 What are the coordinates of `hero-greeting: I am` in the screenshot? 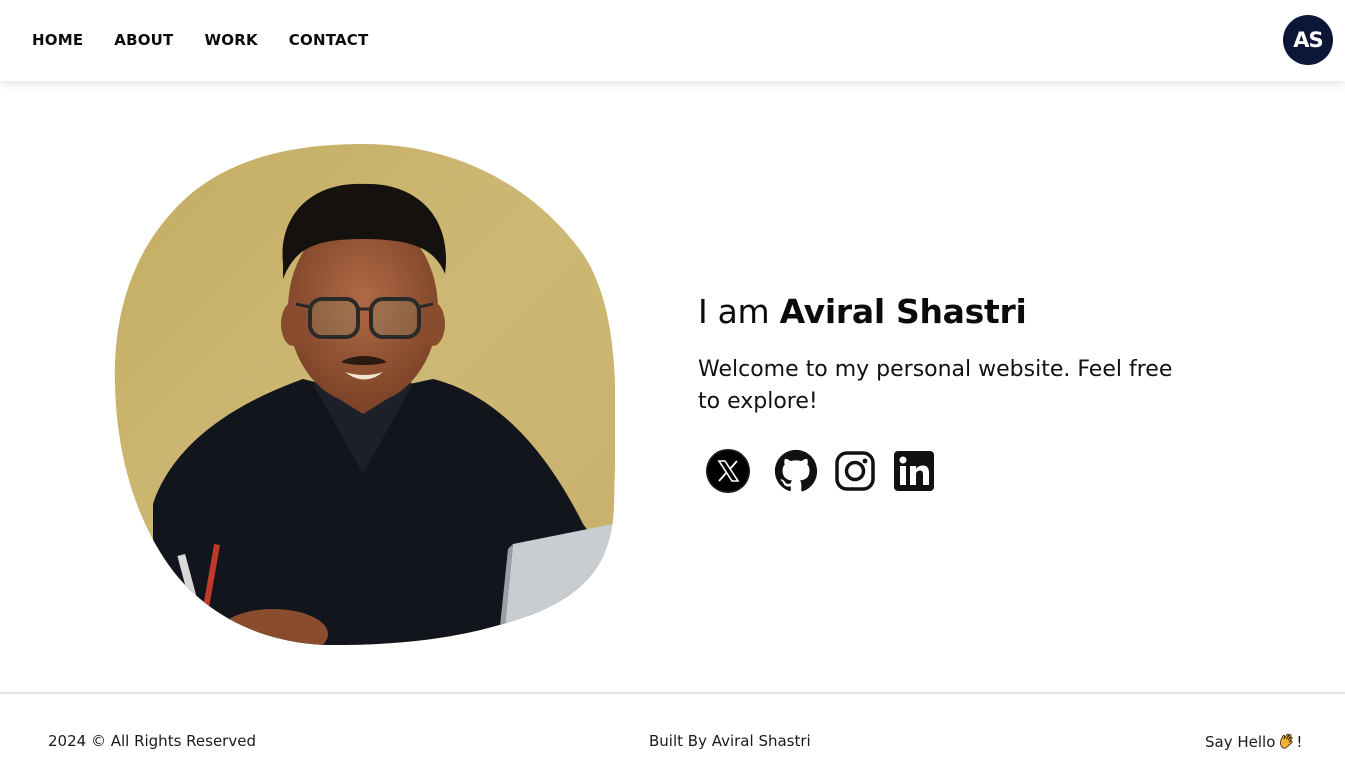 It's located at (739, 311).